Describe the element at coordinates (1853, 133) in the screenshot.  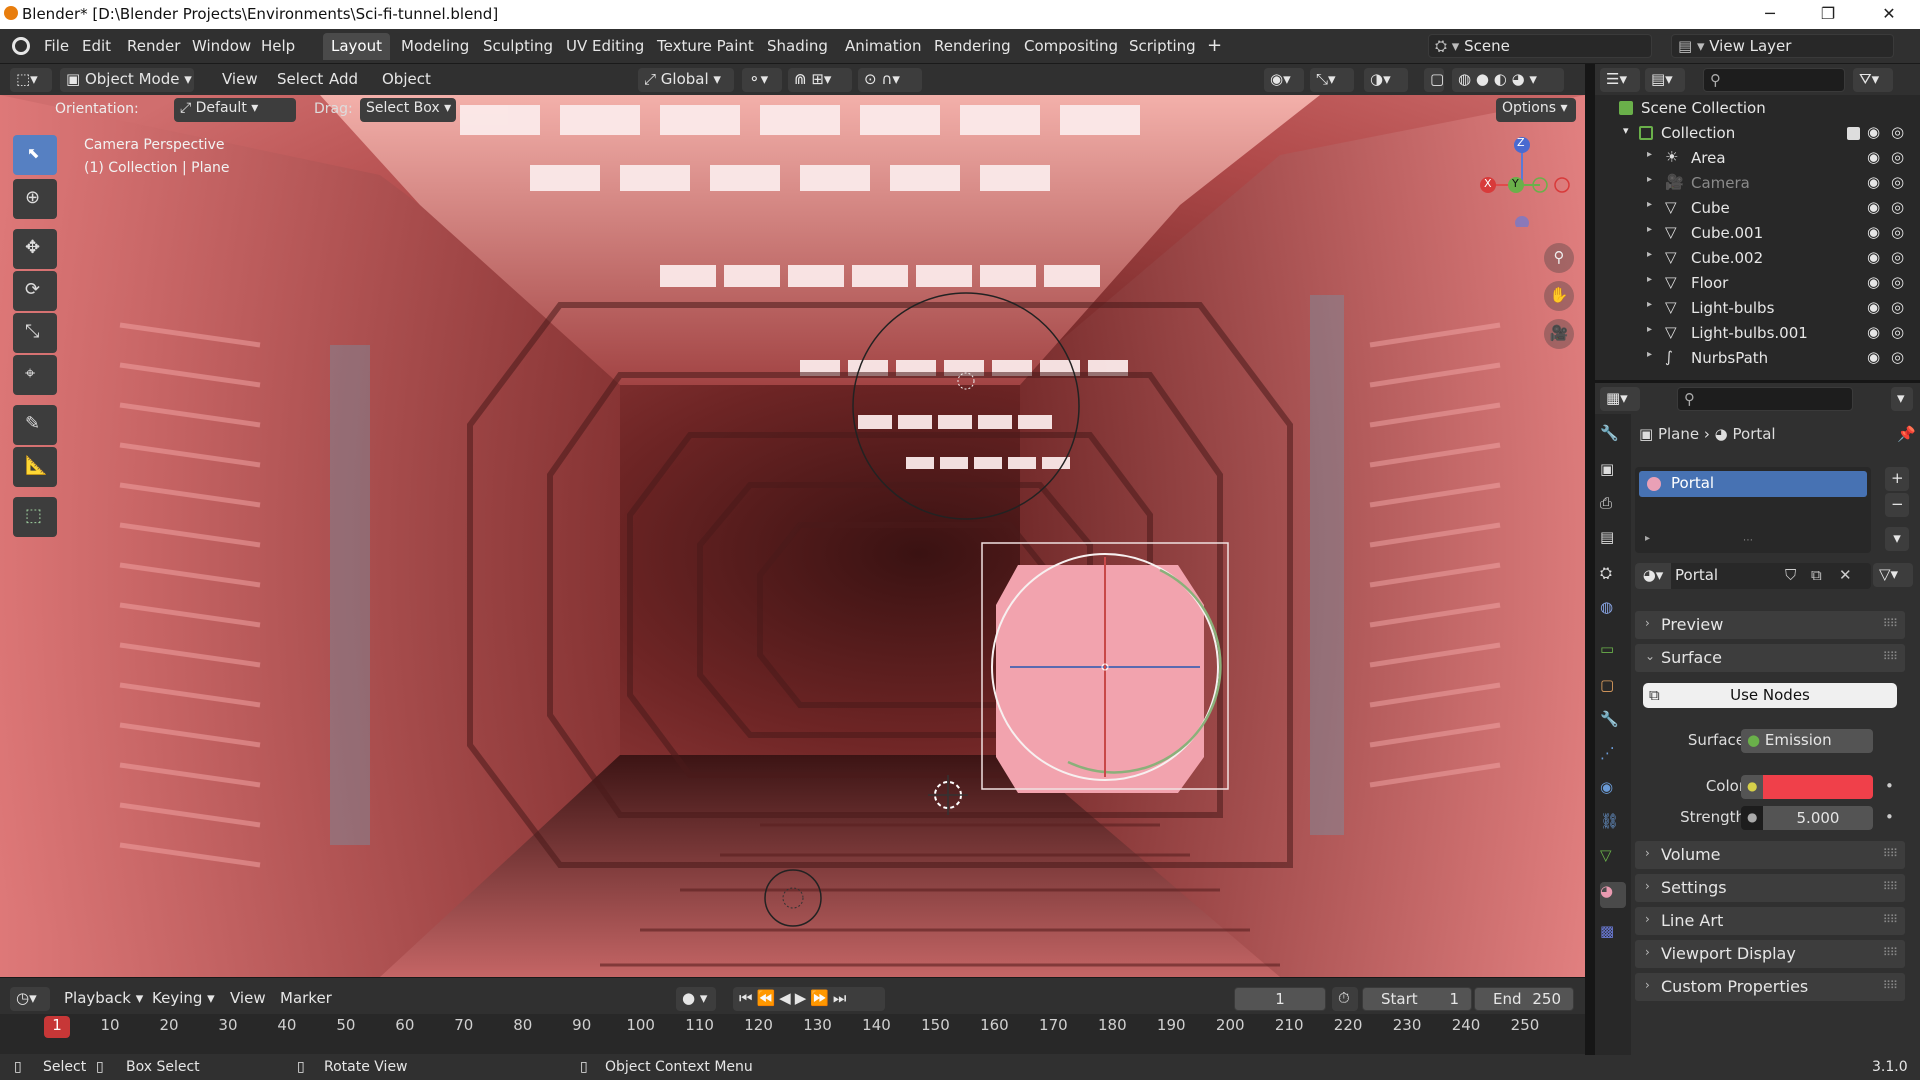
I see `checkbox-icon` at that location.